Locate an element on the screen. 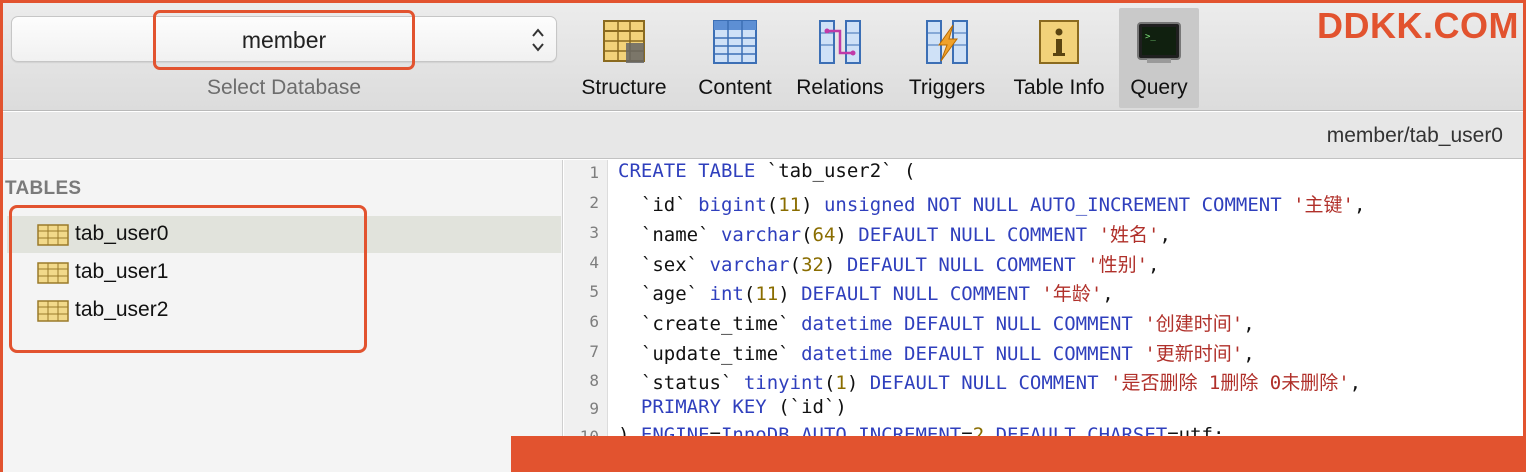 Image resolution: width=1526 pixels, height=472 pixels. relations-icon is located at coordinates (840, 42).